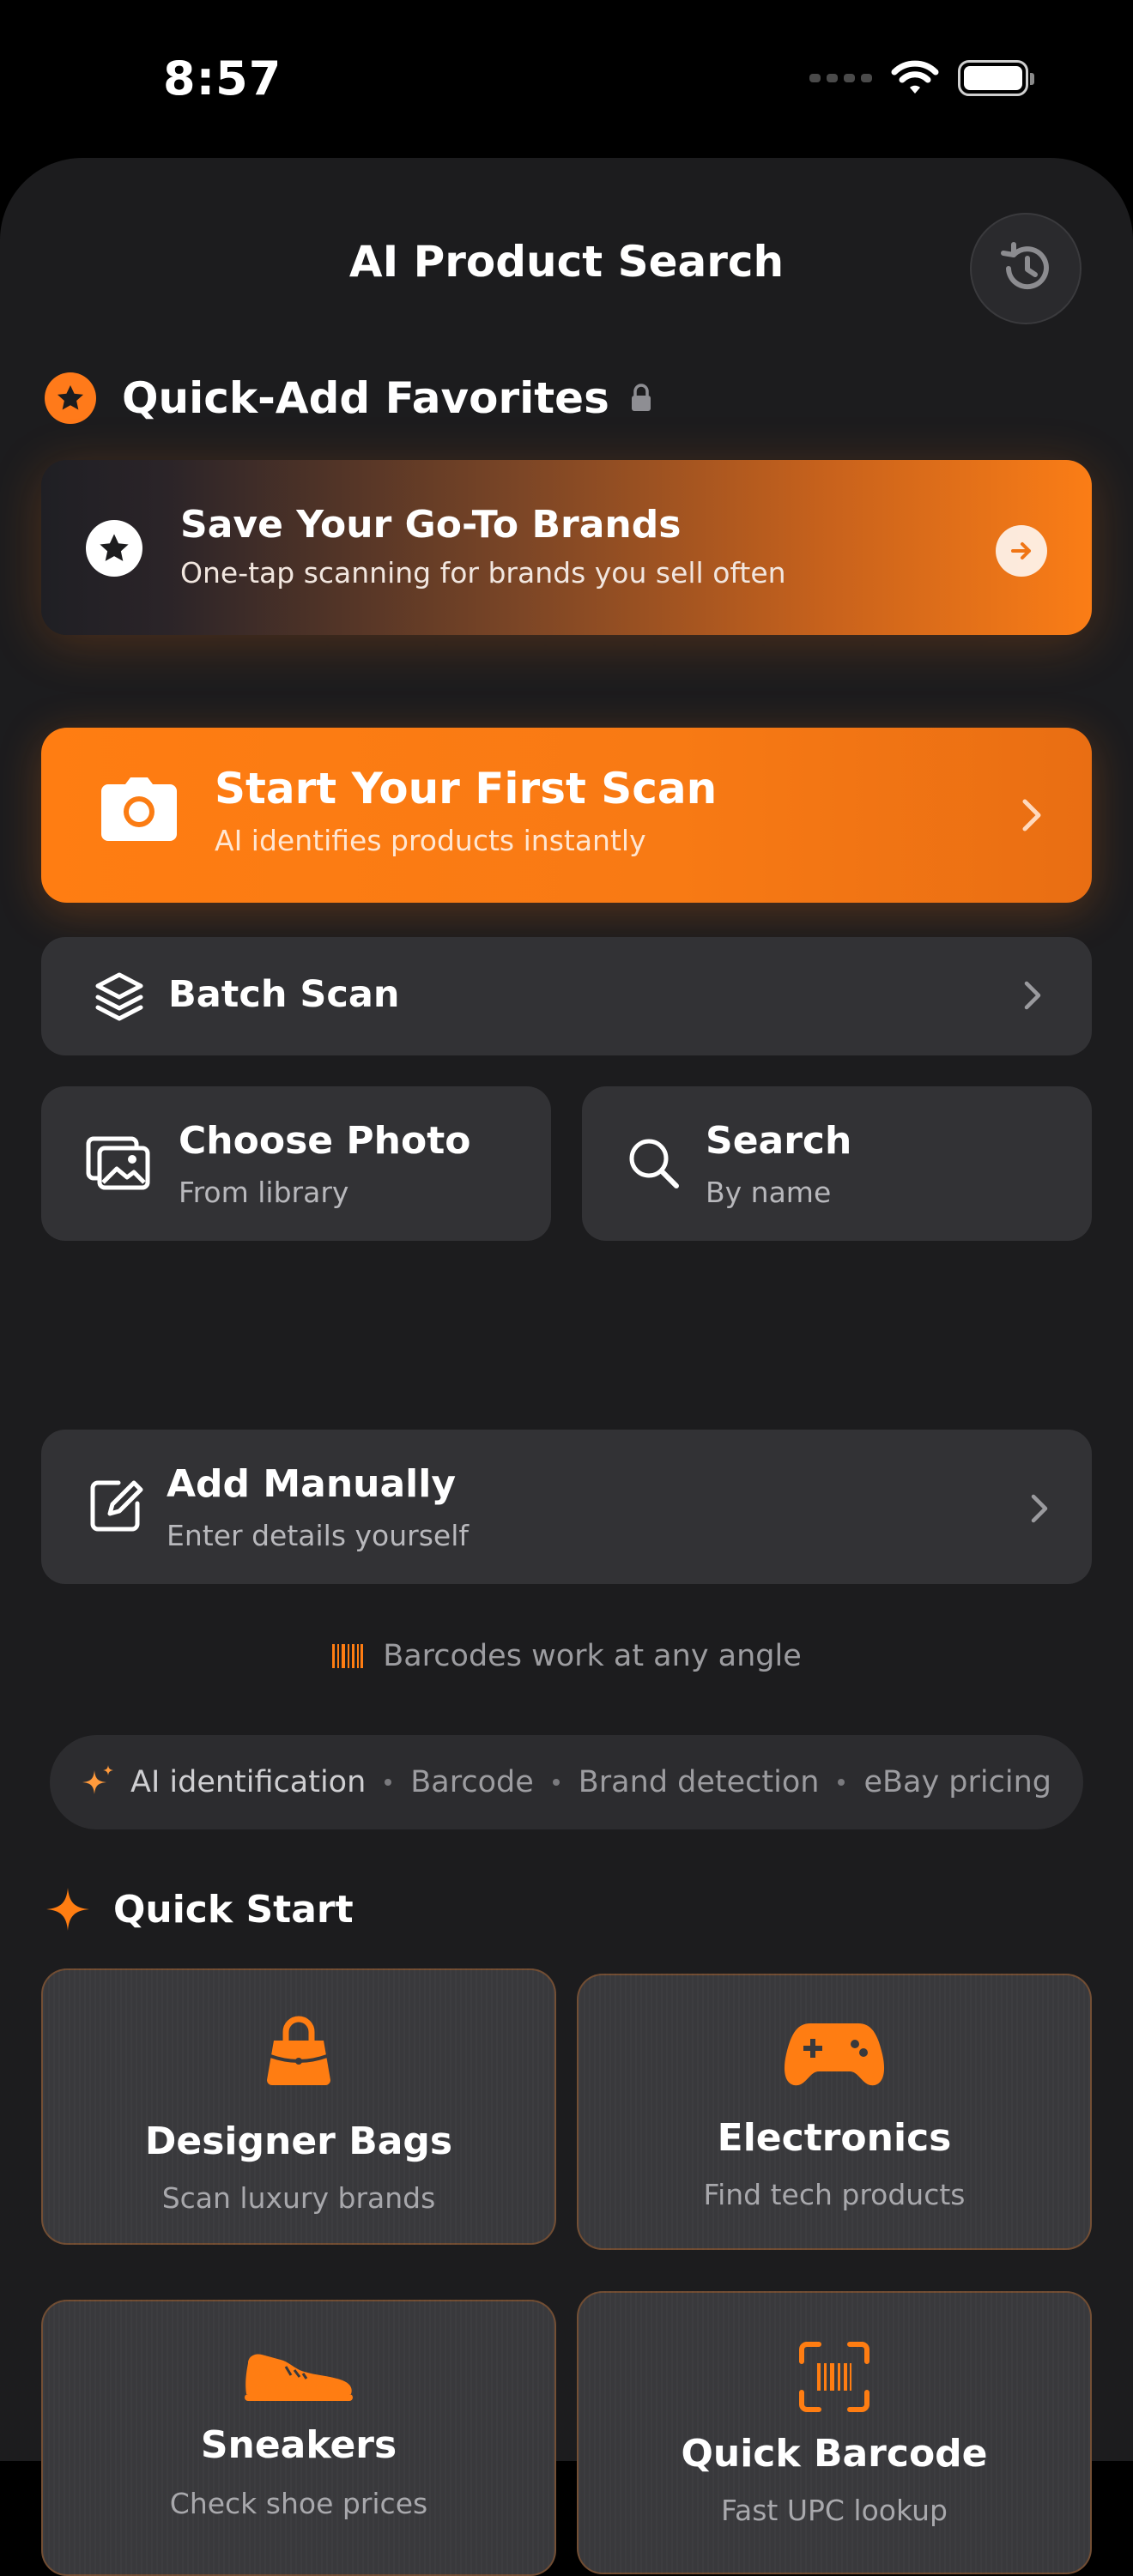 The image size is (1133, 2576). Describe the element at coordinates (284, 994) in the screenshot. I see `batch-scan-label: Batch Scan` at that location.